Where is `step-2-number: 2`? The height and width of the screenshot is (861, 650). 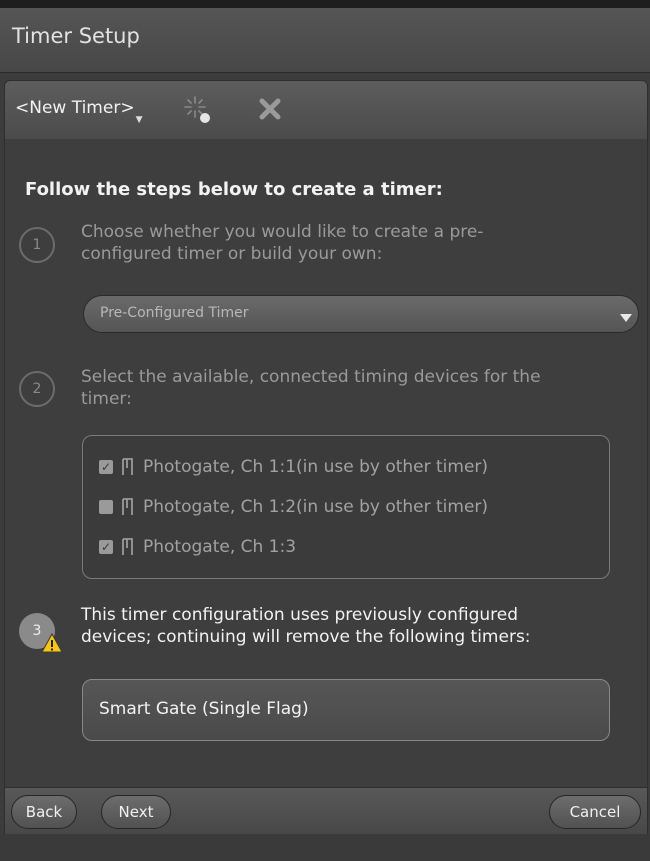 step-2-number: 2 is located at coordinates (37, 389).